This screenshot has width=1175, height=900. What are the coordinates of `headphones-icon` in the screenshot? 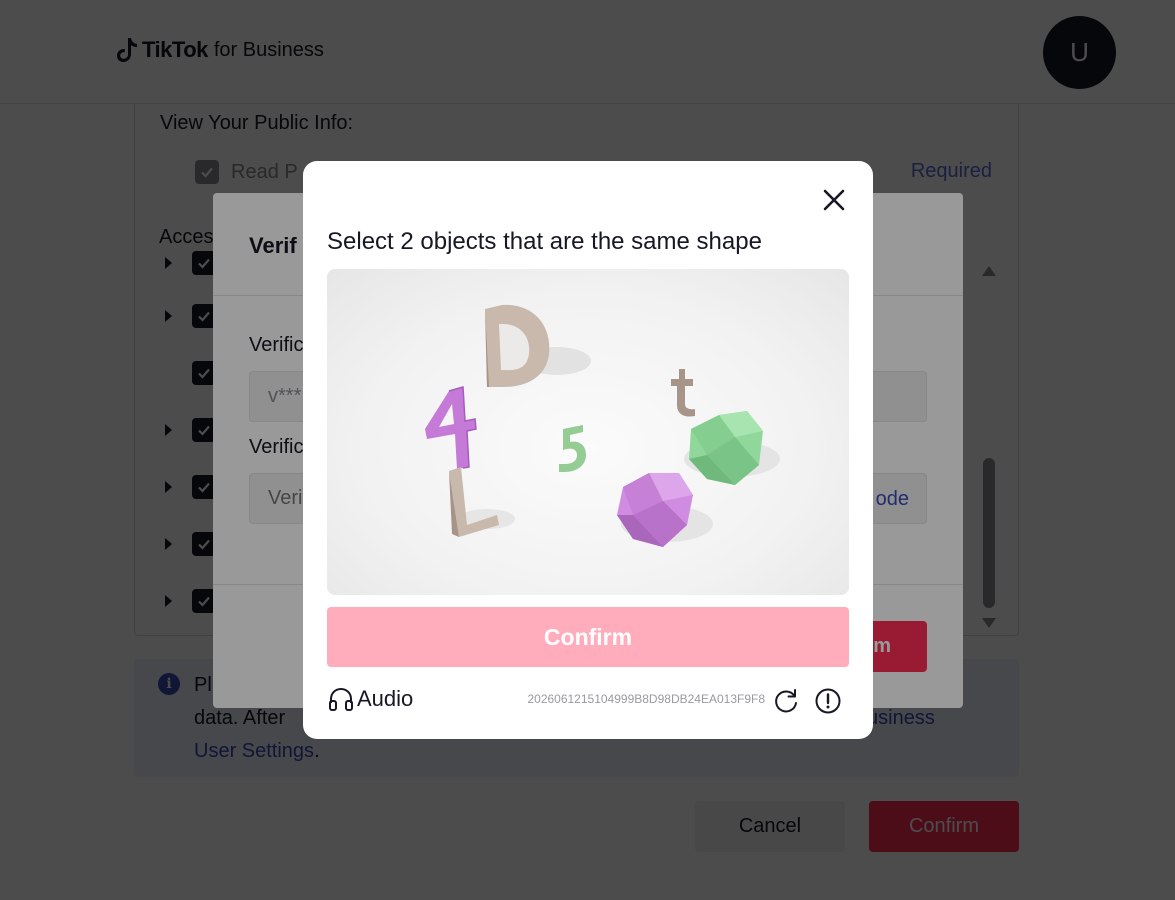 It's located at (341, 699).